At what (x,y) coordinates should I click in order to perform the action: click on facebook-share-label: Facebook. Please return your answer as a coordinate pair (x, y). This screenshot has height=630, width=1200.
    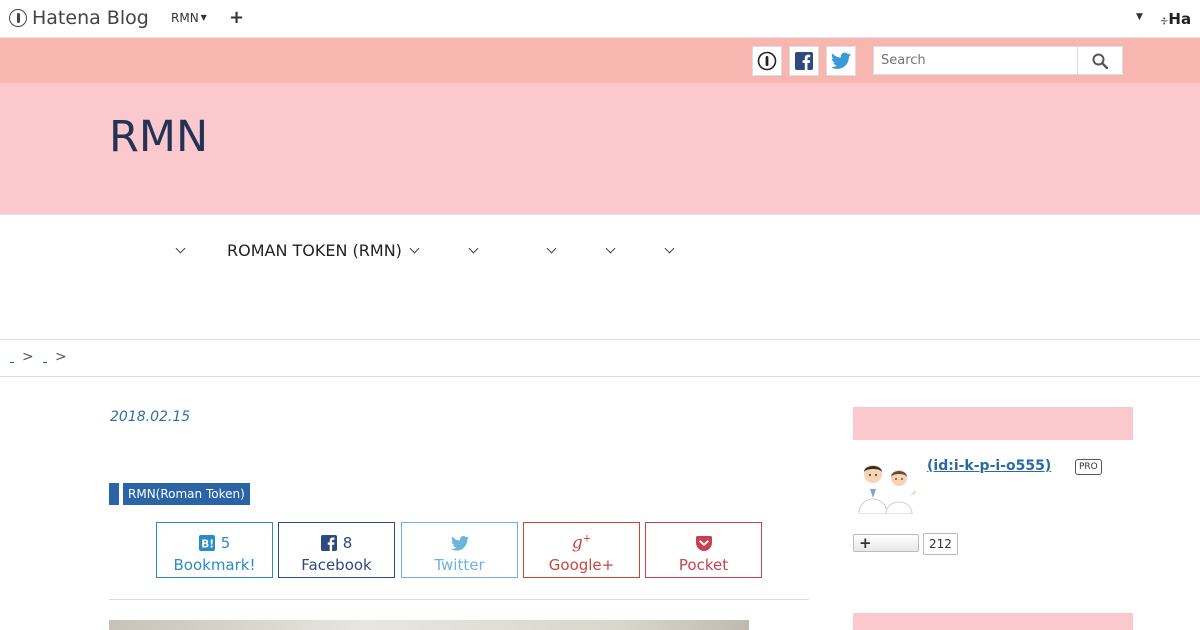
    Looking at the image, I should click on (336, 565).